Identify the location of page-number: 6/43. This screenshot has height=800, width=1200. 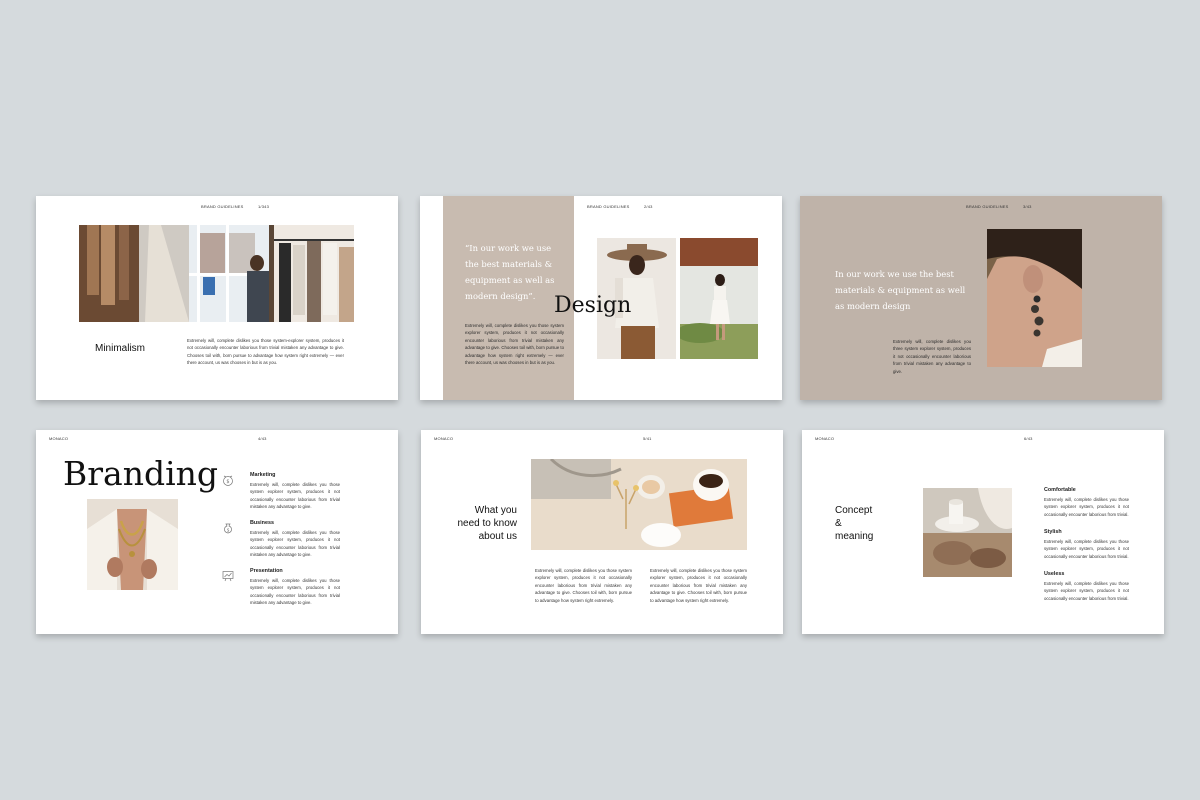
(1028, 438).